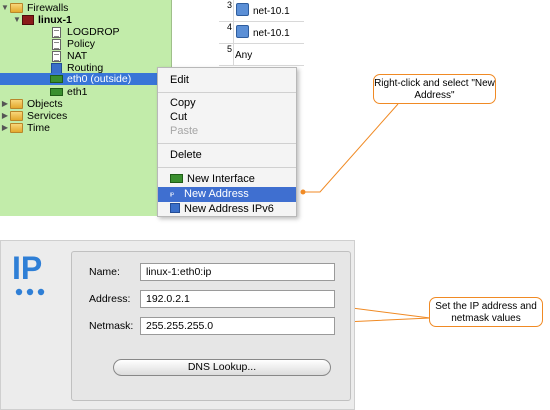  I want to click on tree-item-label: Objects, so click(45, 104).